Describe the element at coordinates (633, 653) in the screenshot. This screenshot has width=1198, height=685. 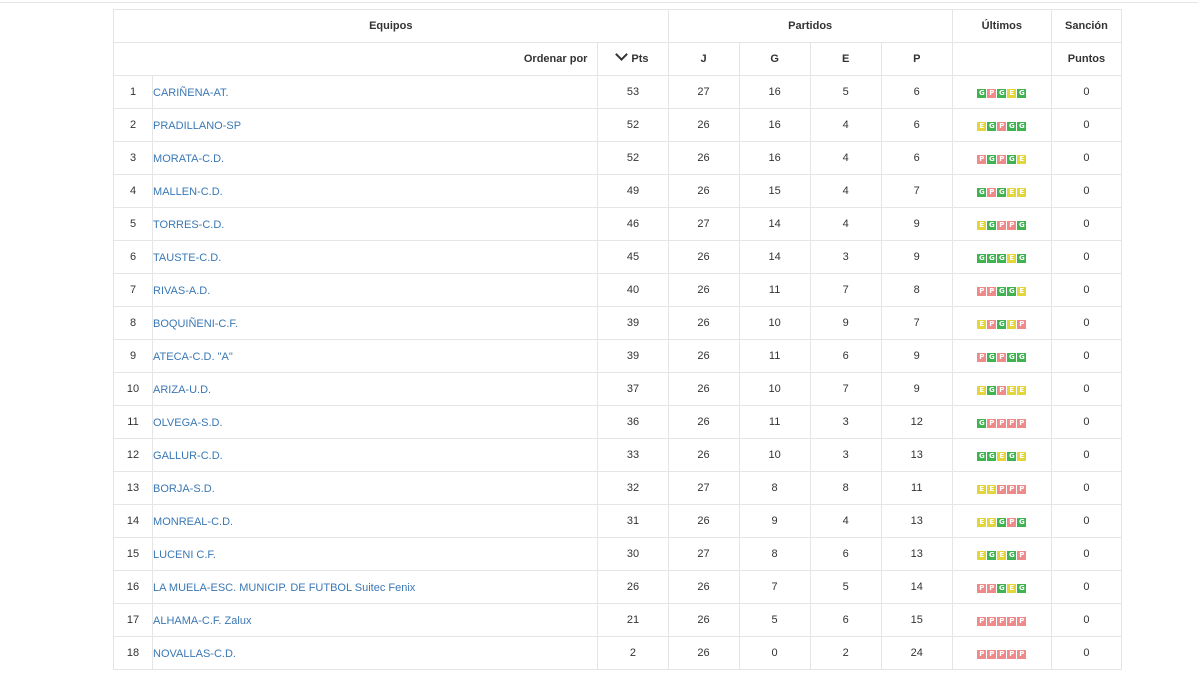
I see `points-cell: 2` at that location.